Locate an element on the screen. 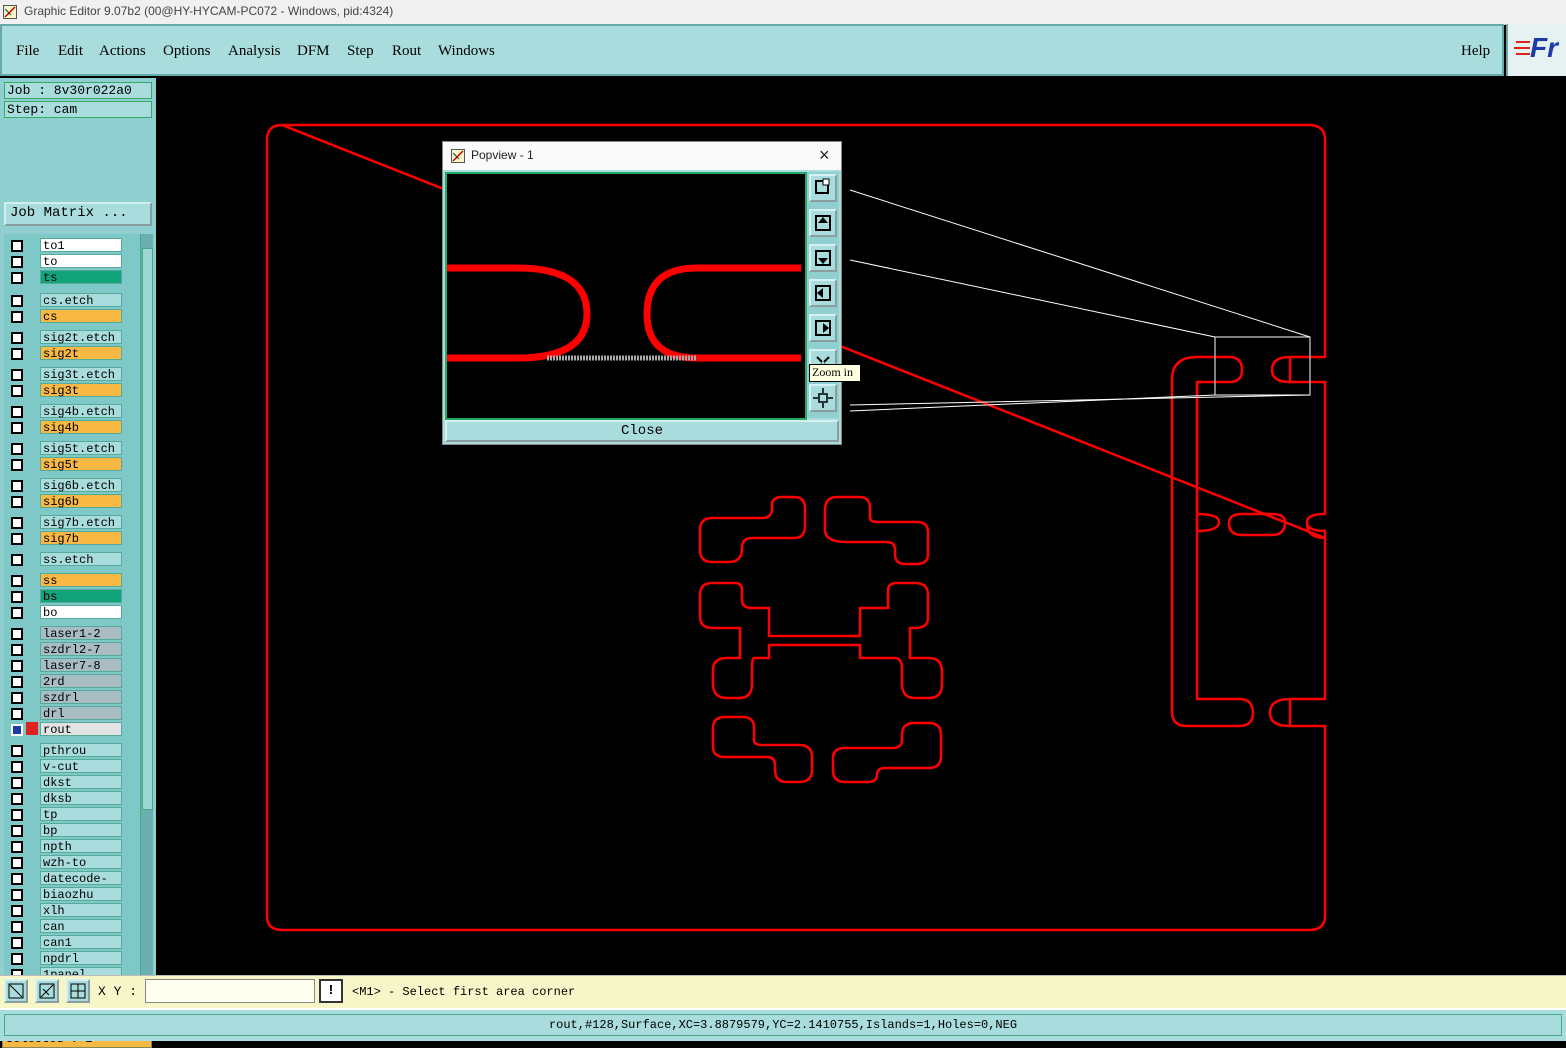 Image resolution: width=1566 pixels, height=1048 pixels. layer-row-bp: bp is located at coordinates (66, 830).